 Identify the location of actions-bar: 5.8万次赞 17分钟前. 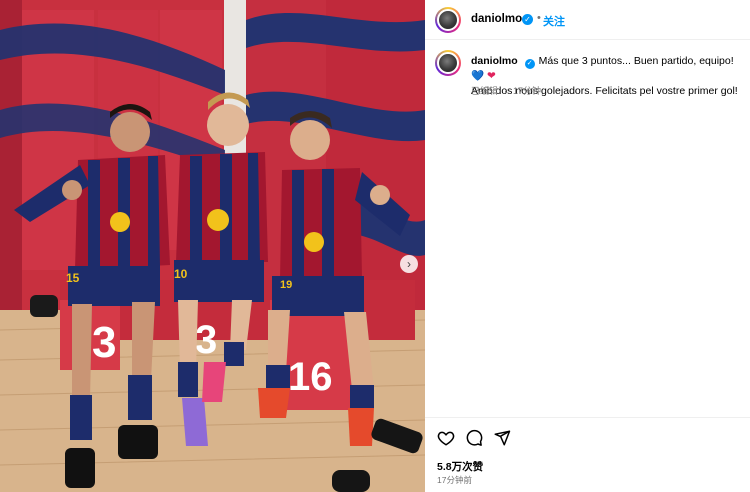
(587, 454).